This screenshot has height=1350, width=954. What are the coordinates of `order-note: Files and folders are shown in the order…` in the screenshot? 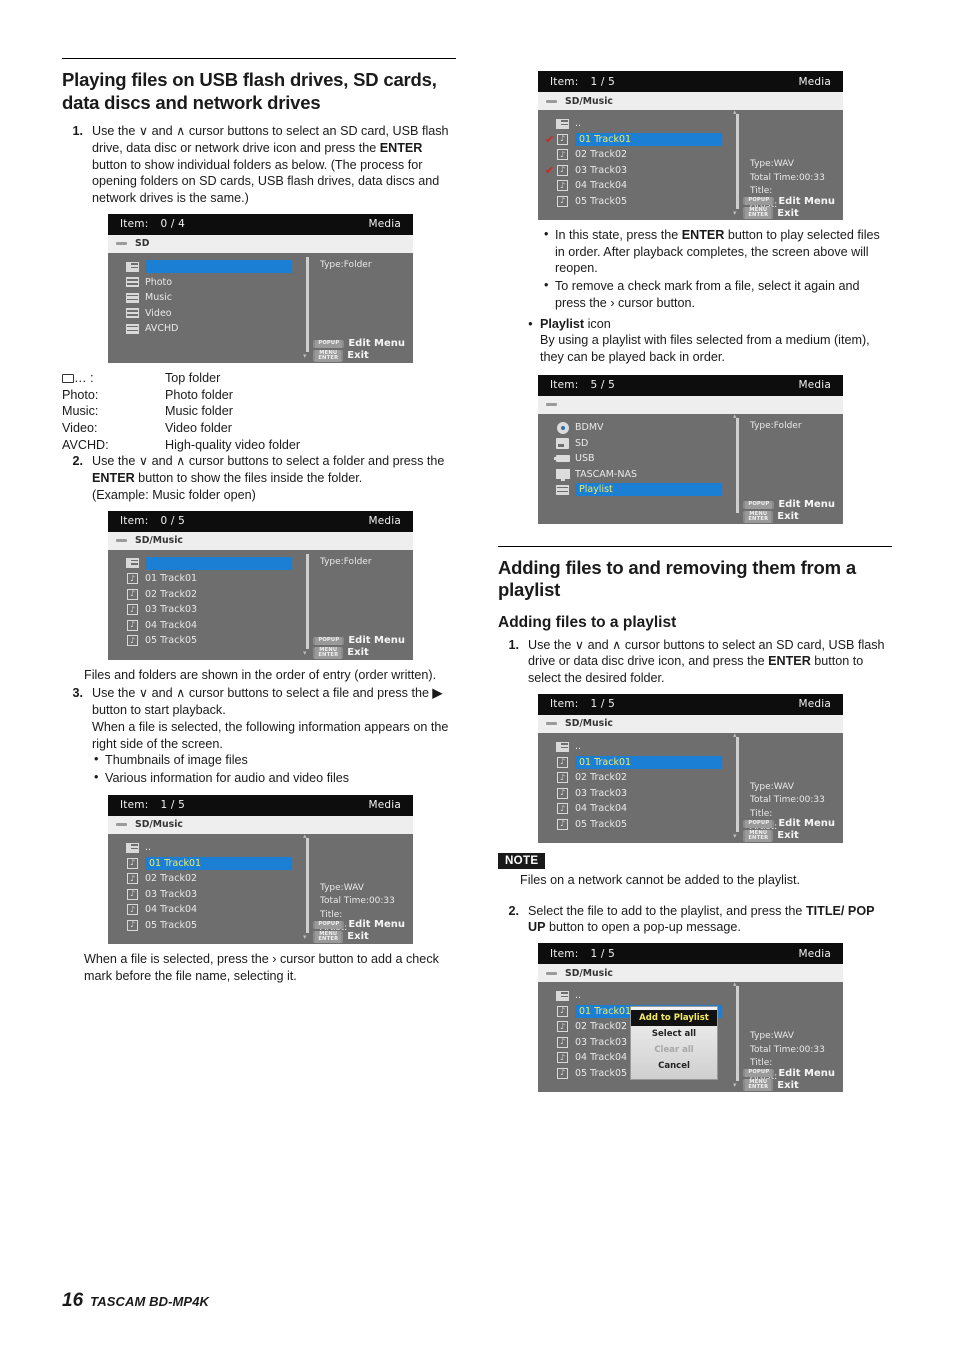 It's located at (260, 674).